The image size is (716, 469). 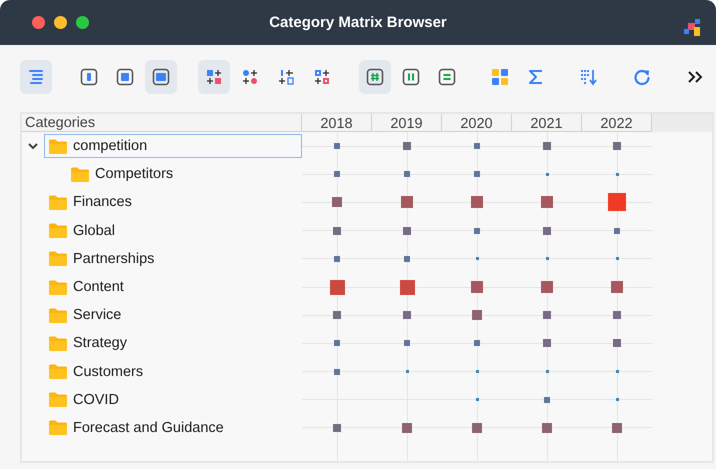 What do you see at coordinates (85, 400) in the screenshot?
I see `tree-item: COVID` at bounding box center [85, 400].